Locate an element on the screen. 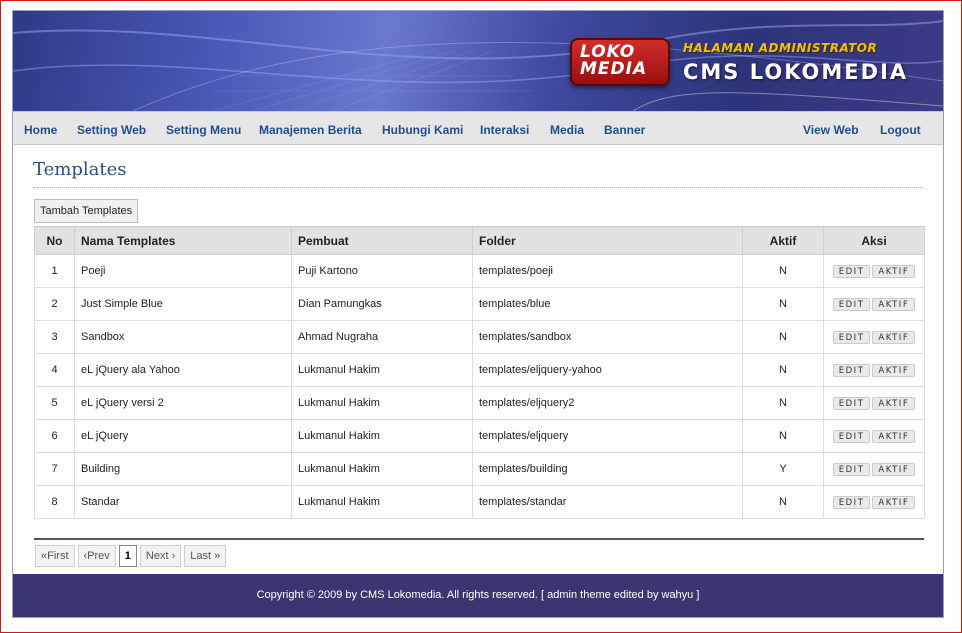  cell-folder: templates/building is located at coordinates (607, 469).